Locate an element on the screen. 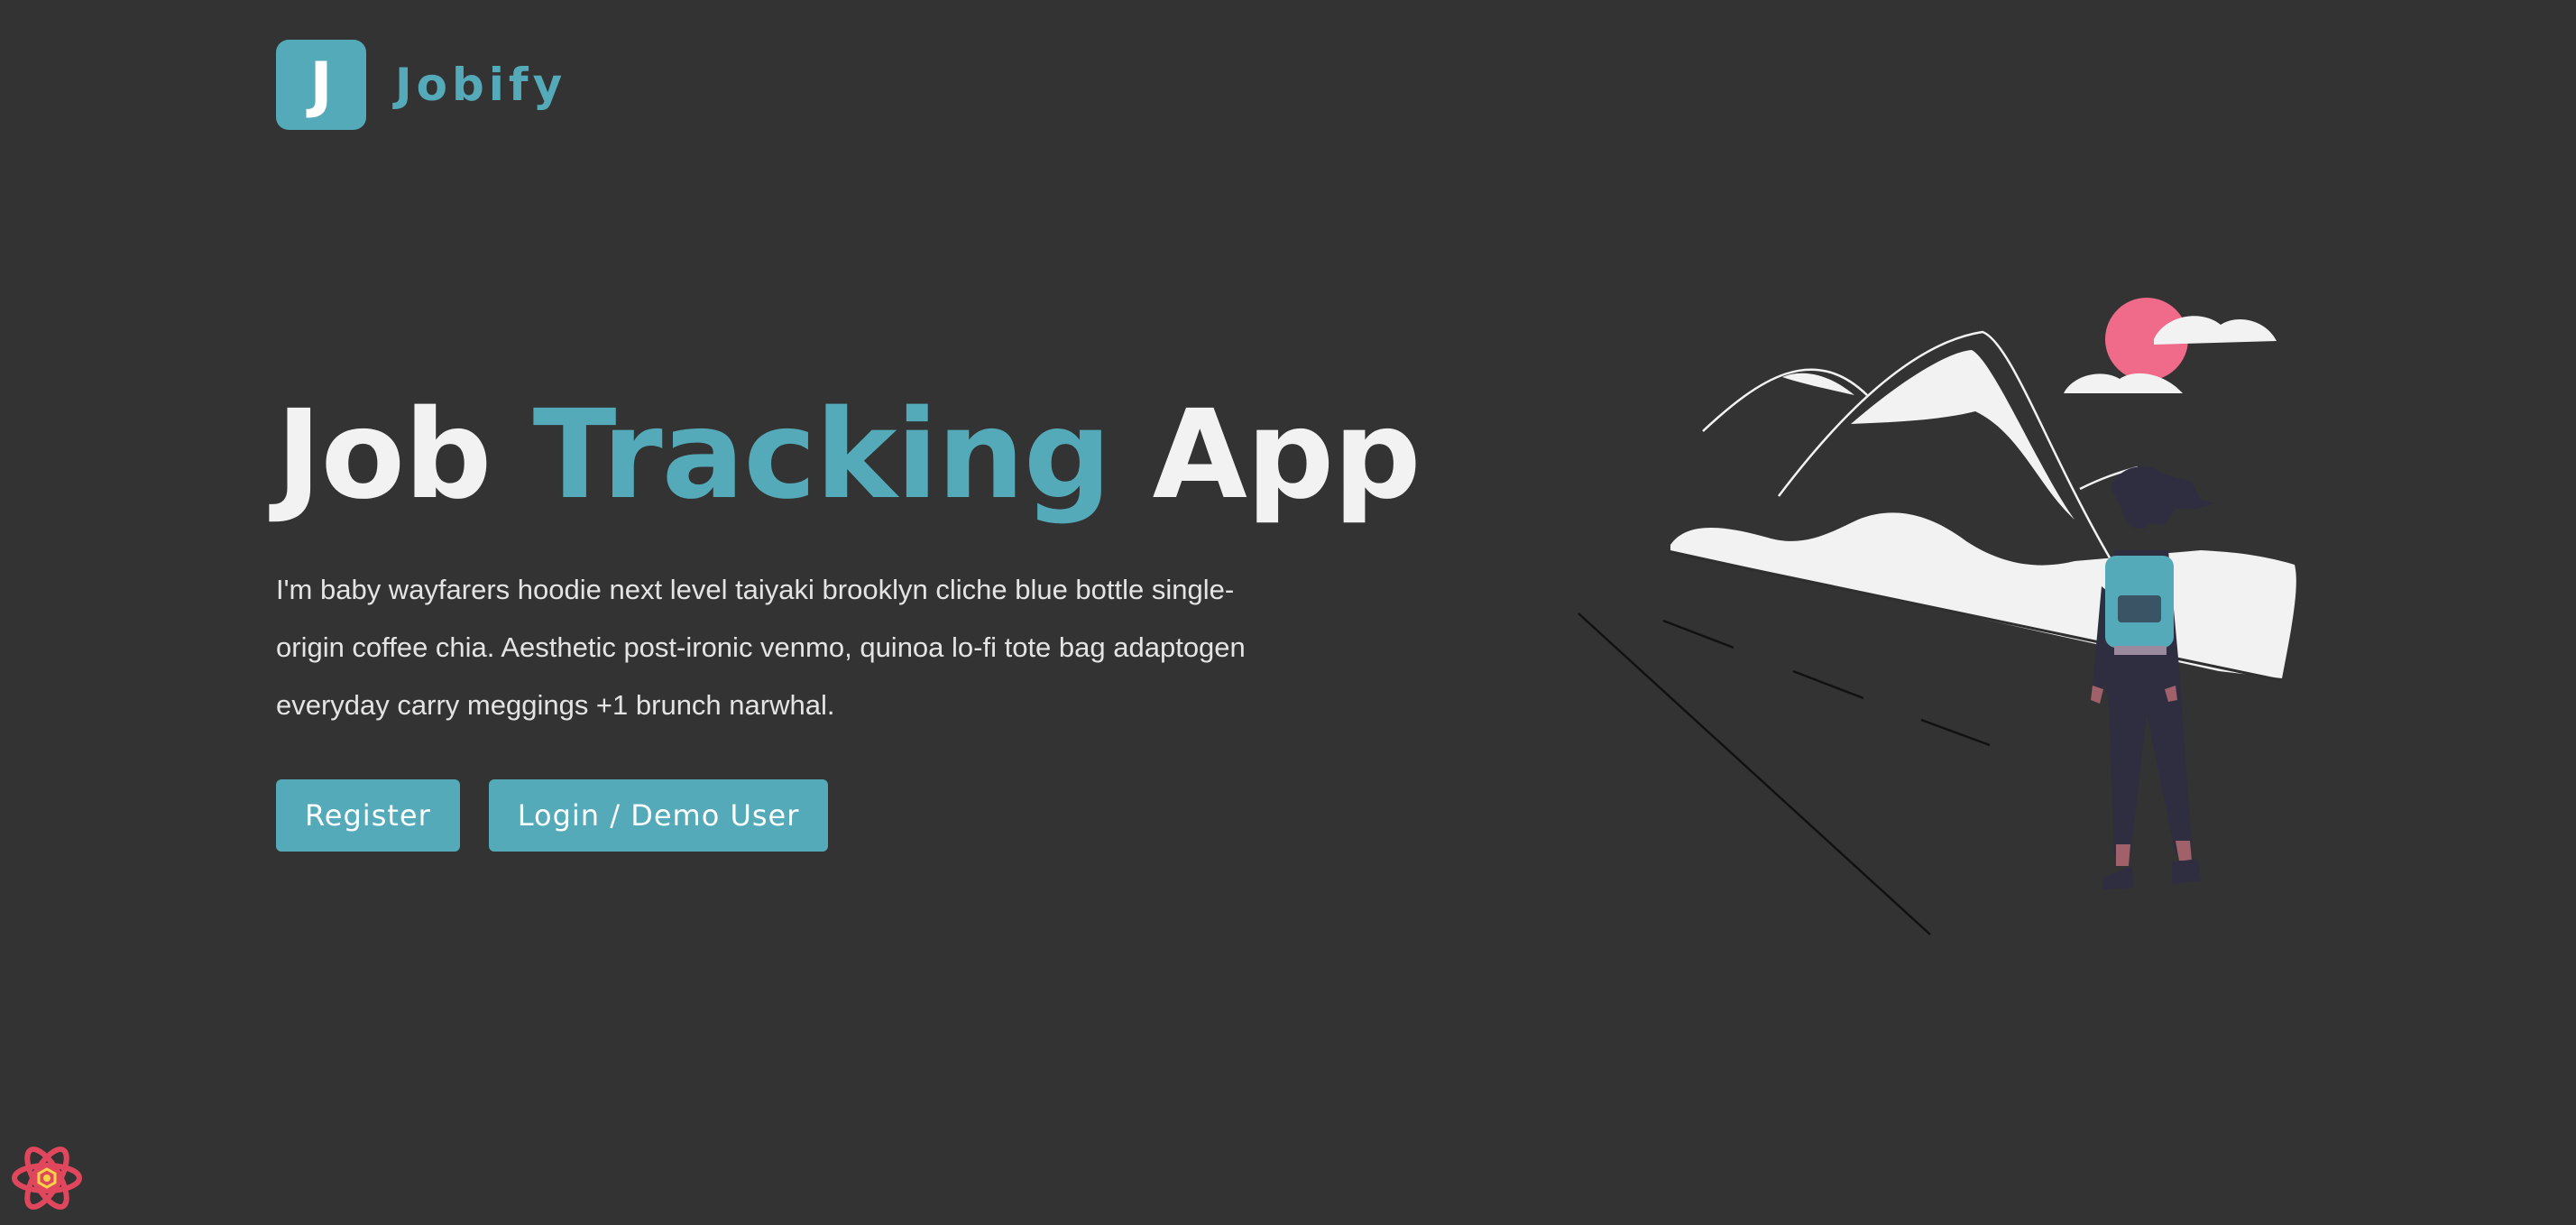  backpack-pocket is located at coordinates (2139, 608).